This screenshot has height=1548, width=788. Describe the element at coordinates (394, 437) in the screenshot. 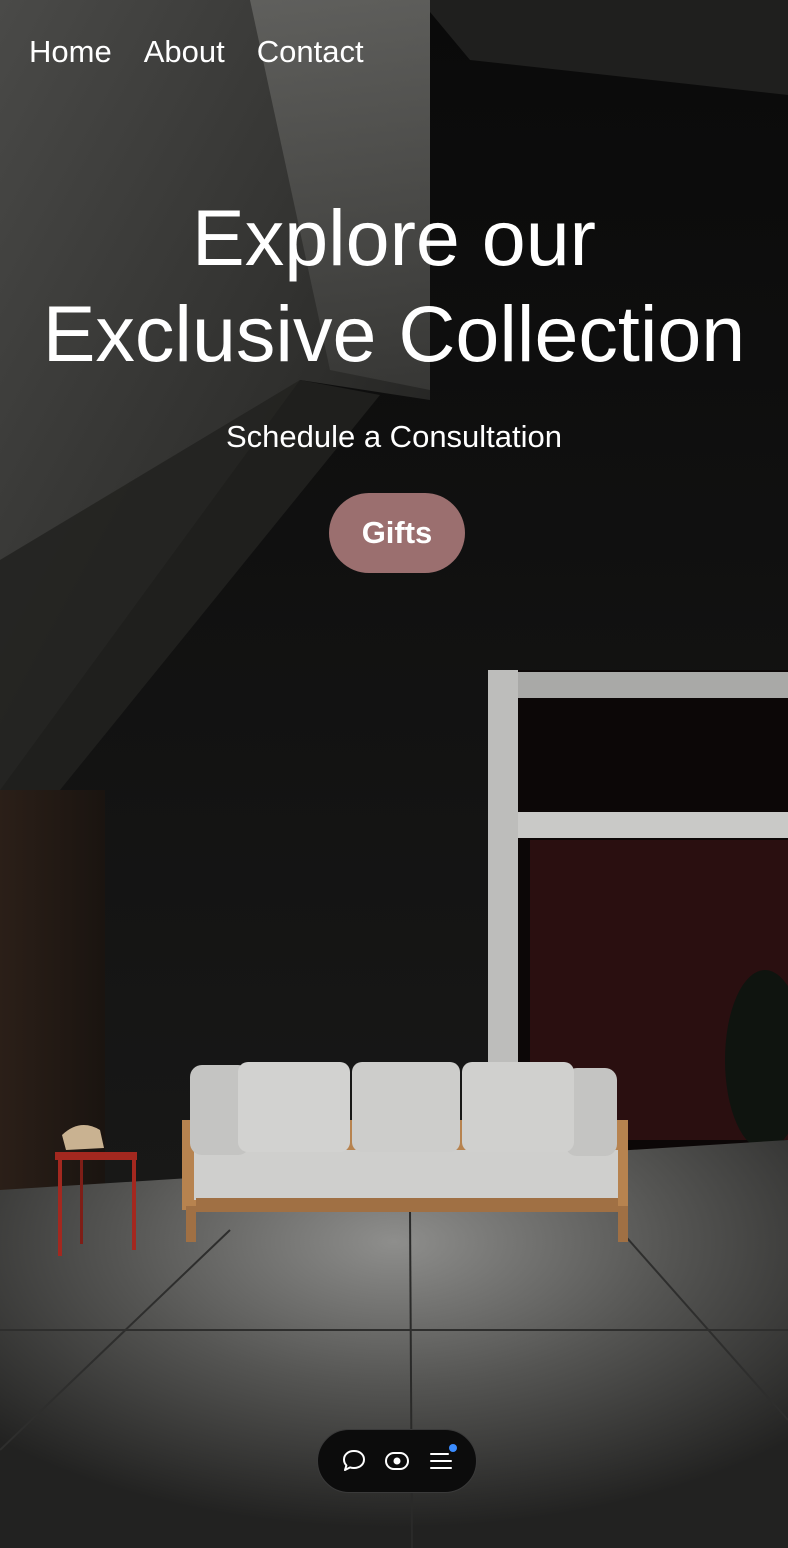

I see `schedule-consultation-link: Schedule a Consultation` at that location.